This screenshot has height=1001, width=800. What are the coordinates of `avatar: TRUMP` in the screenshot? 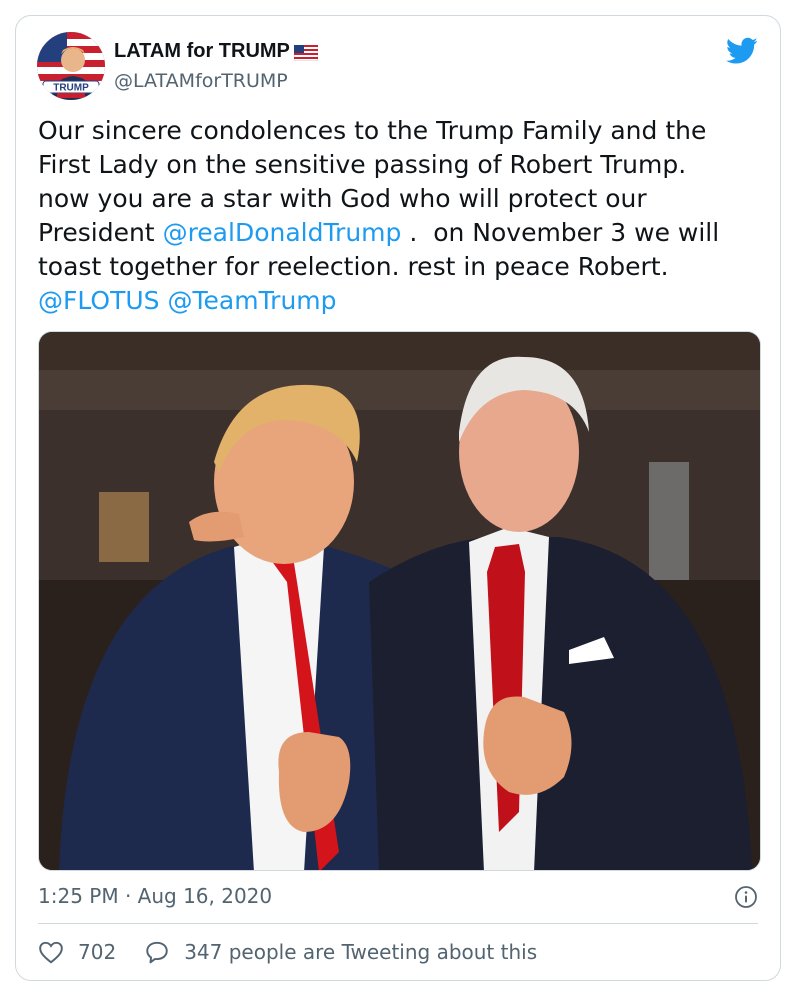 It's located at (71, 66).